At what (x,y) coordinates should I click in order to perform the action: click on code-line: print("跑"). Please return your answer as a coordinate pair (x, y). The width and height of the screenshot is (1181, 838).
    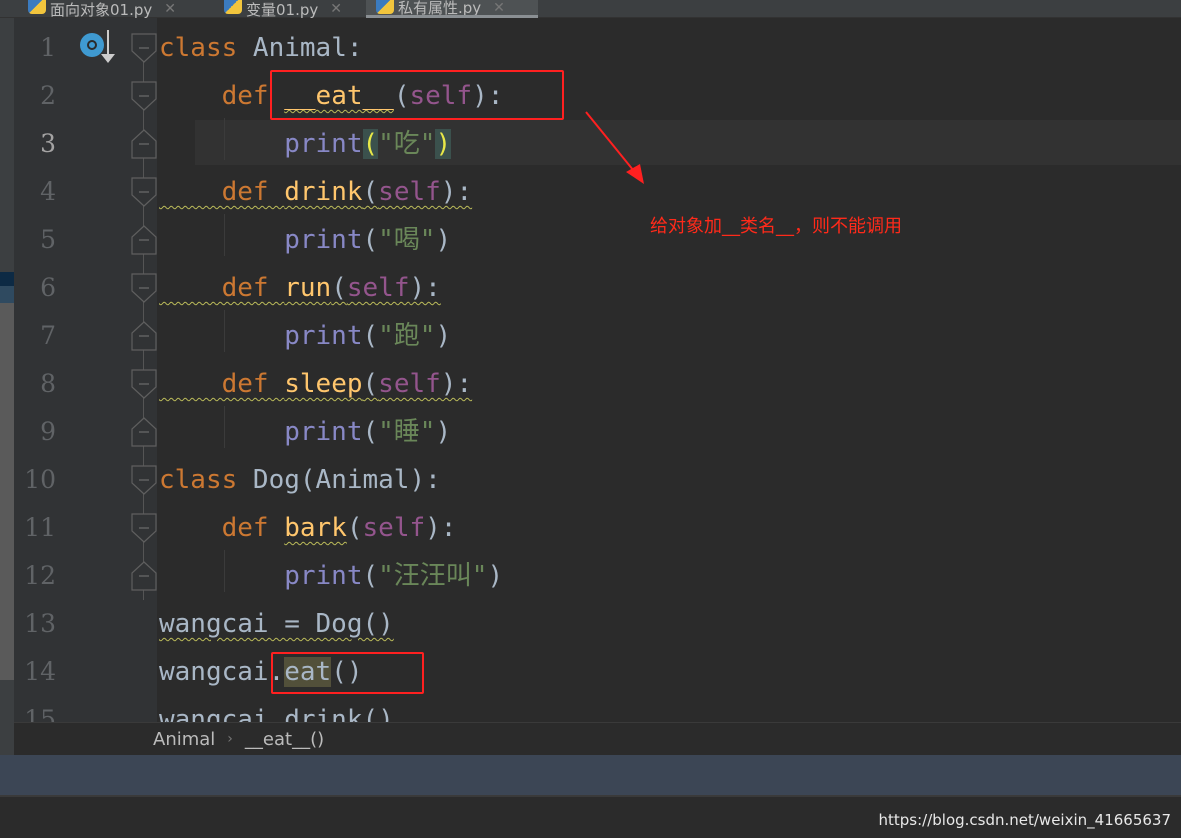
    Looking at the image, I should click on (305, 336).